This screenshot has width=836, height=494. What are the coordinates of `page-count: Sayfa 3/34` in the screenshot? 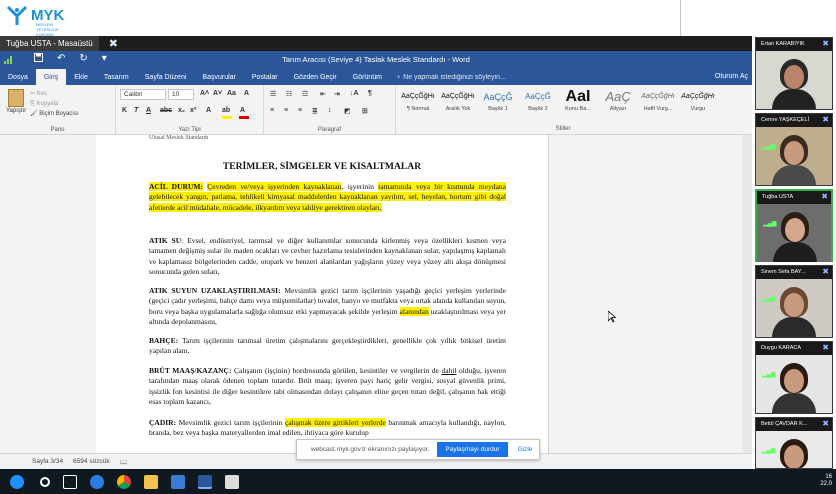 It's located at (47, 461).